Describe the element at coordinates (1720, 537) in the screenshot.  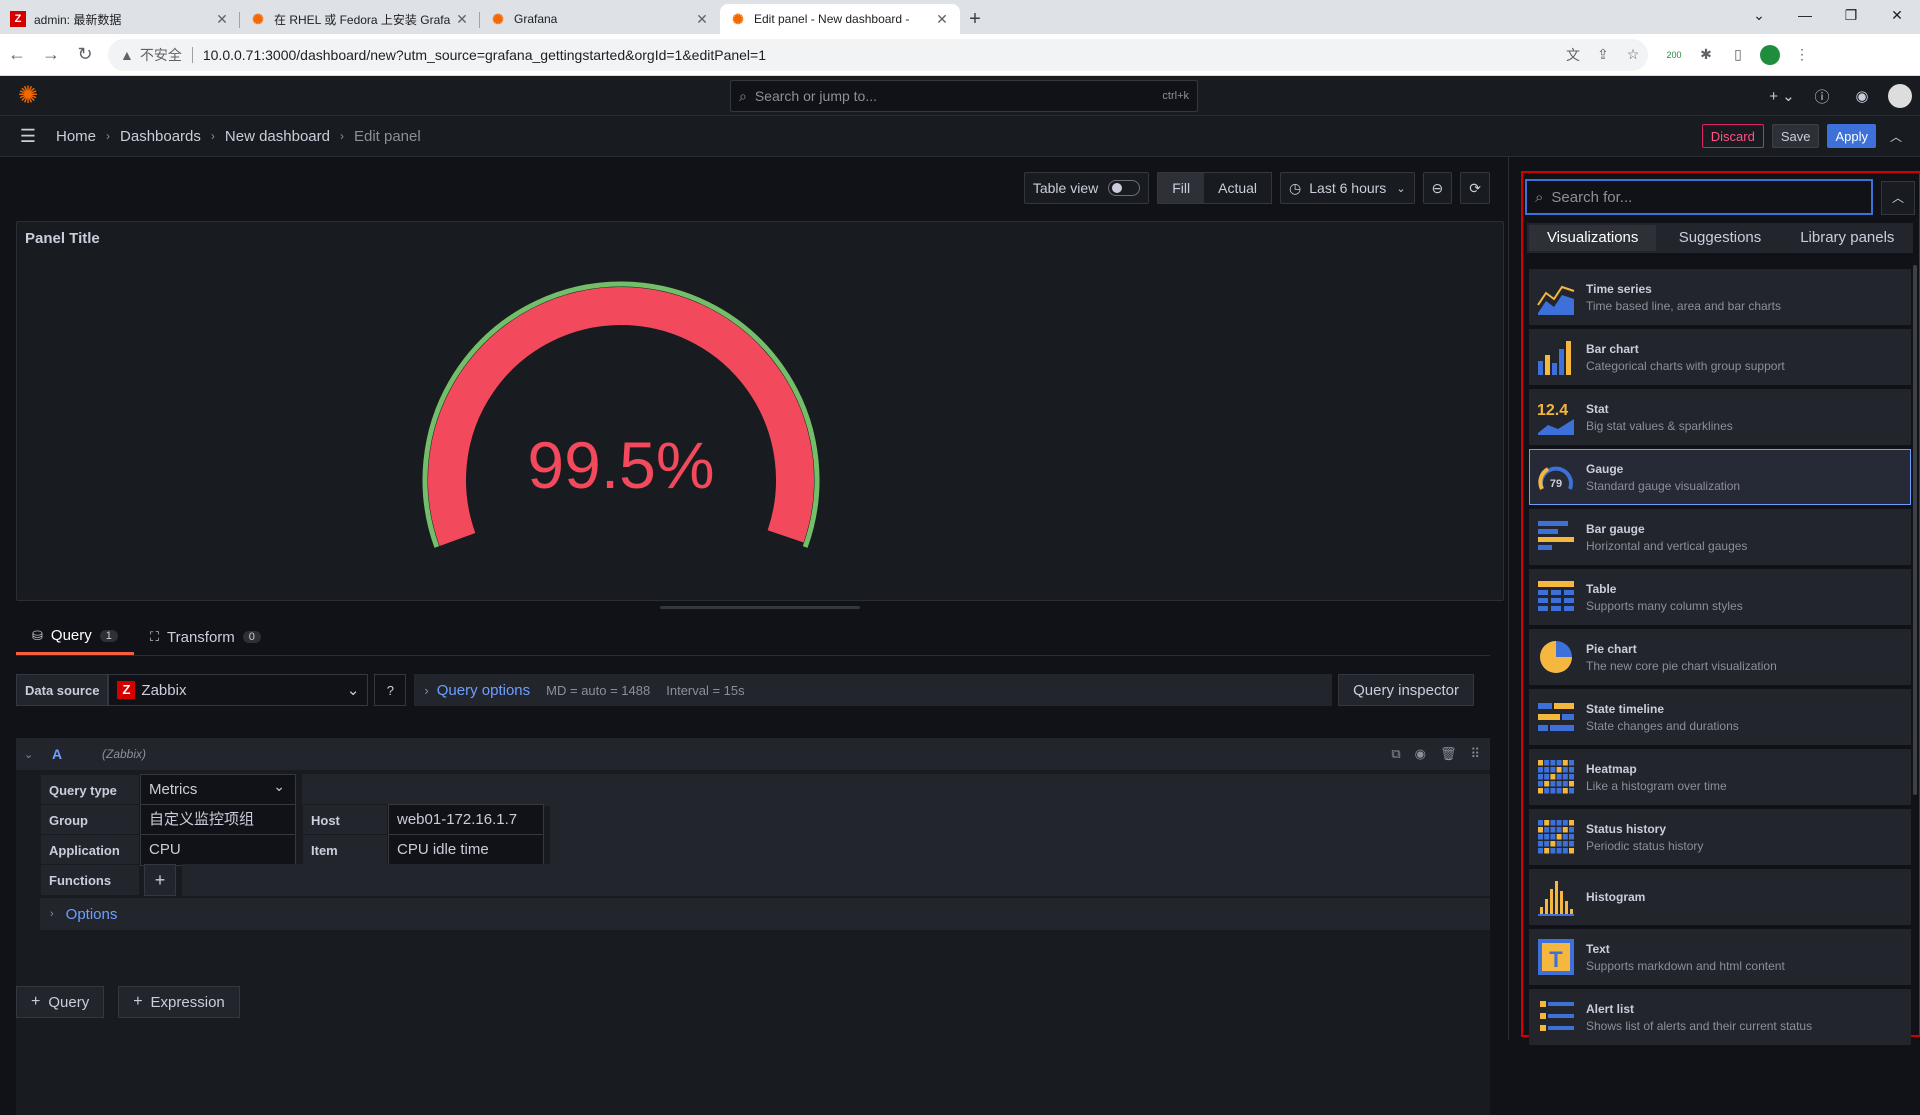
I see `viz-item-bar-gauge: Bar gauge Horizontal and vertical gauges` at that location.